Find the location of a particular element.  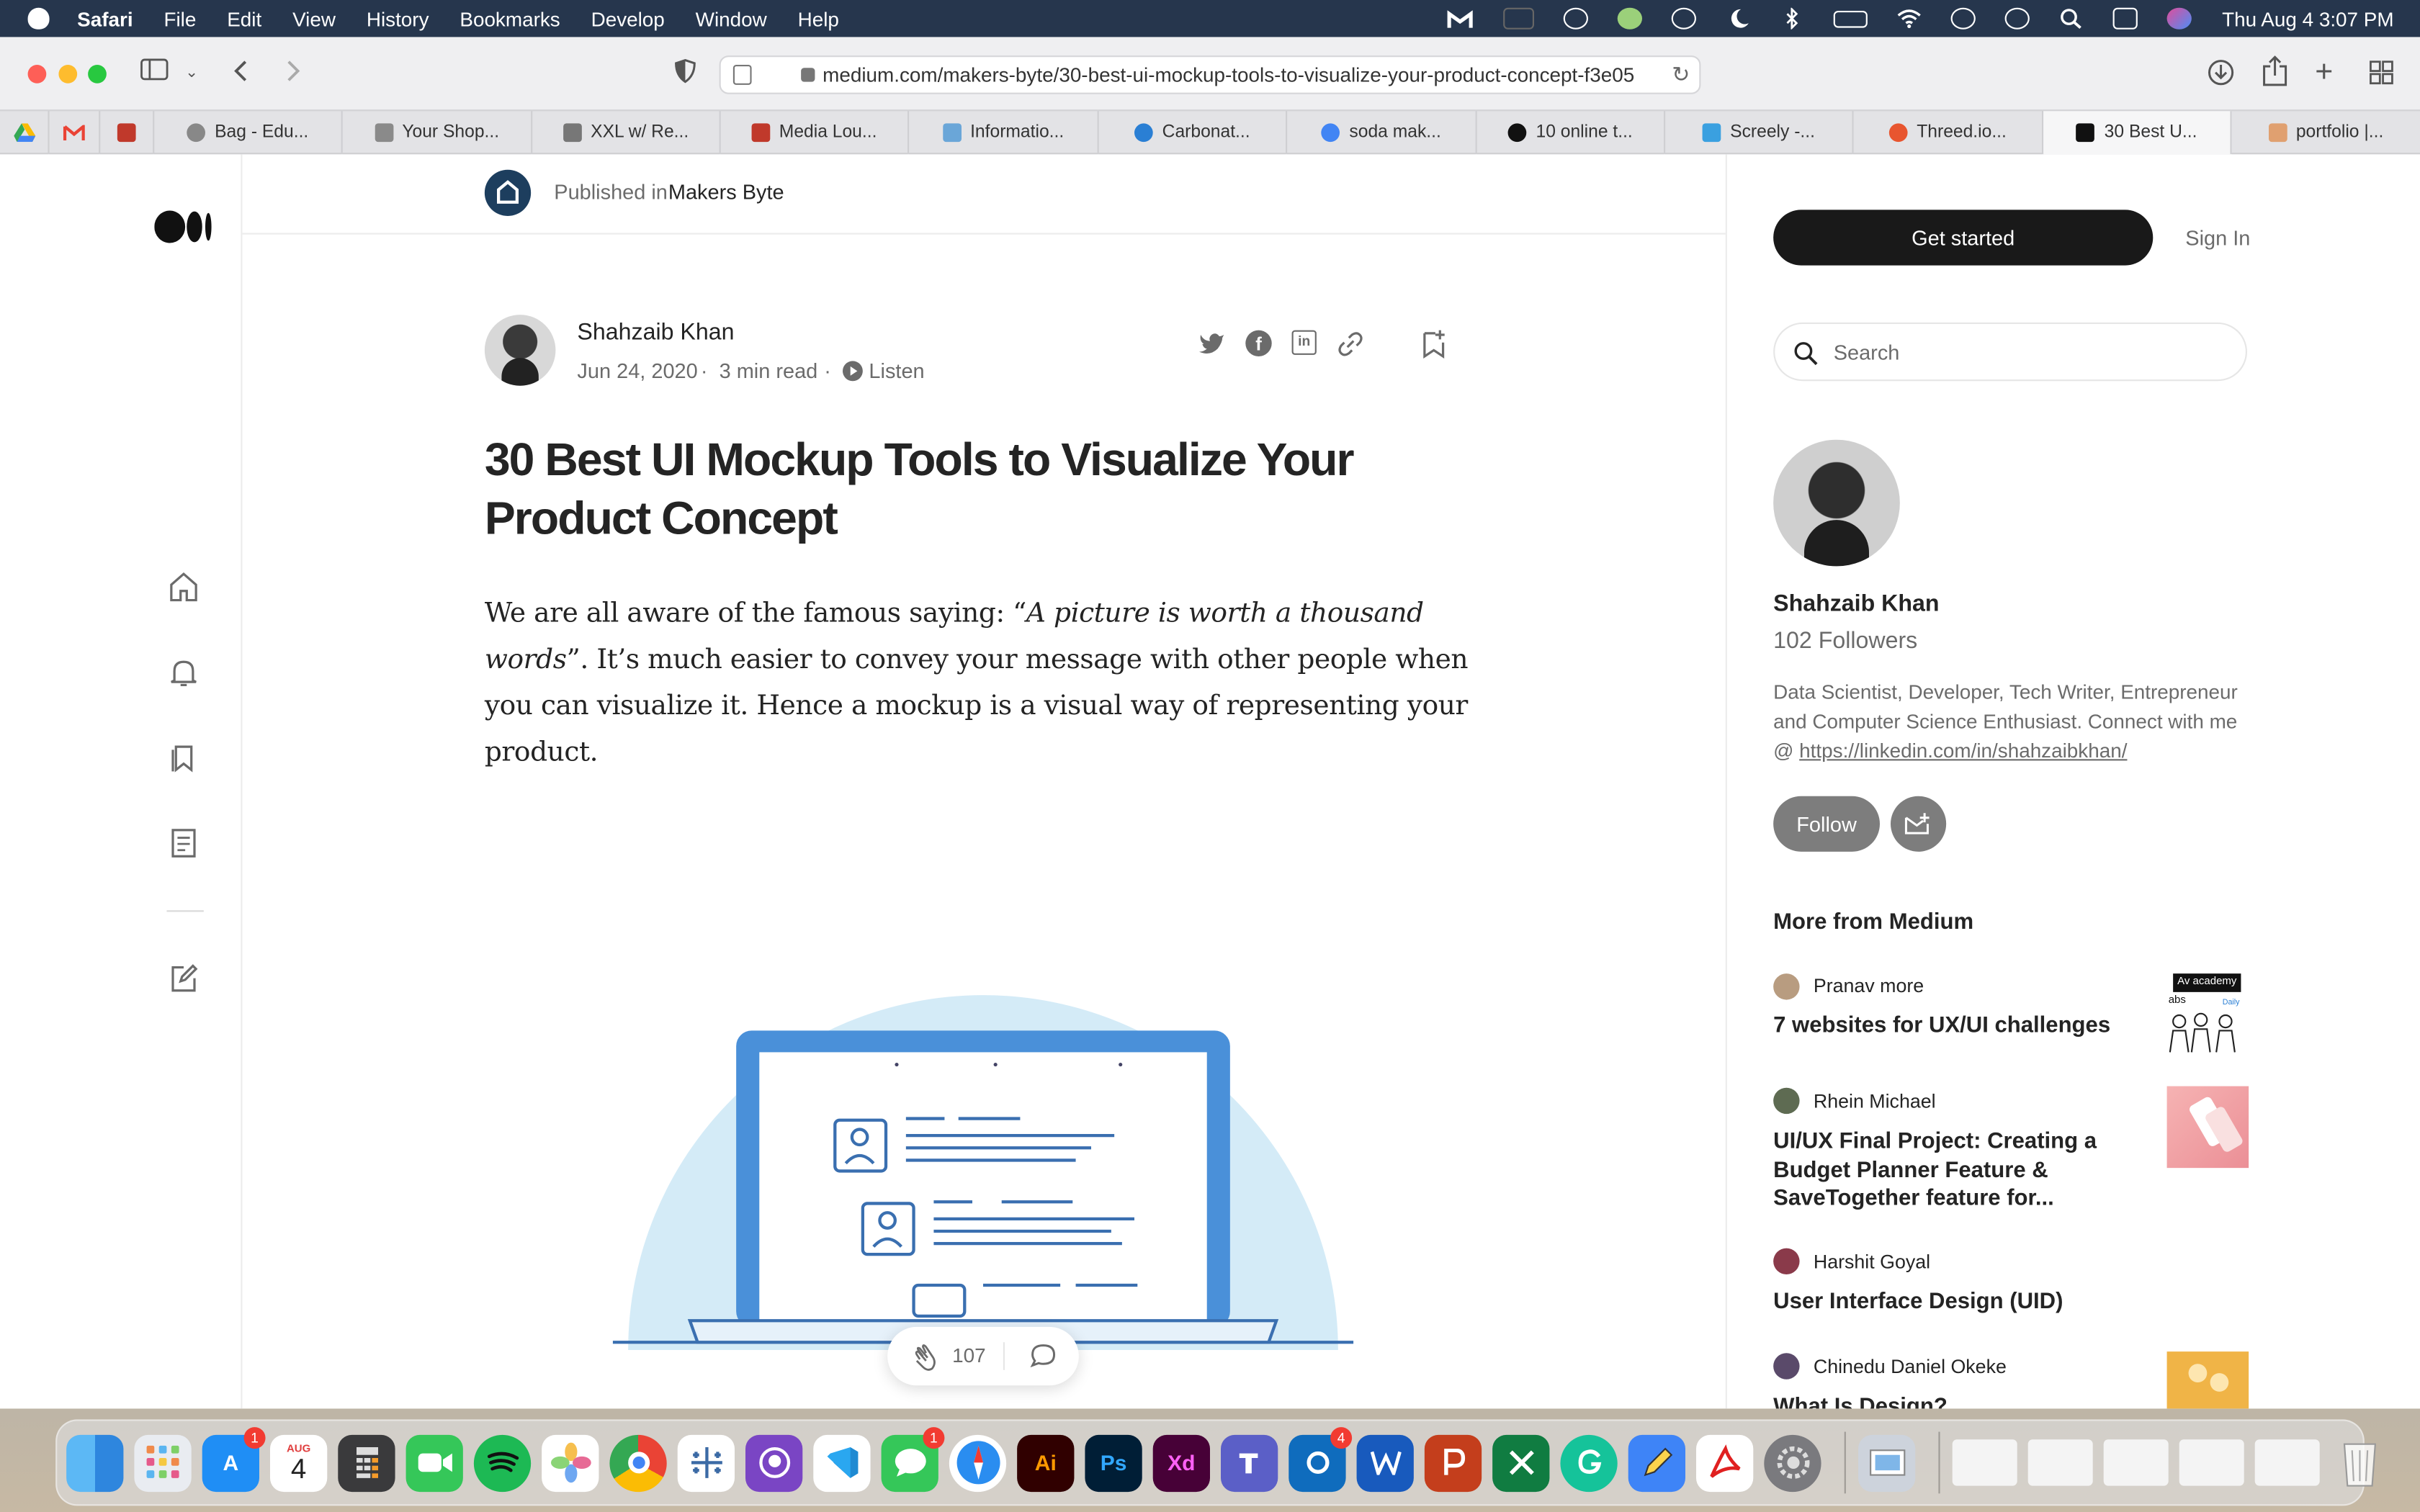

spotlight-search-icon is located at coordinates (2070, 19).